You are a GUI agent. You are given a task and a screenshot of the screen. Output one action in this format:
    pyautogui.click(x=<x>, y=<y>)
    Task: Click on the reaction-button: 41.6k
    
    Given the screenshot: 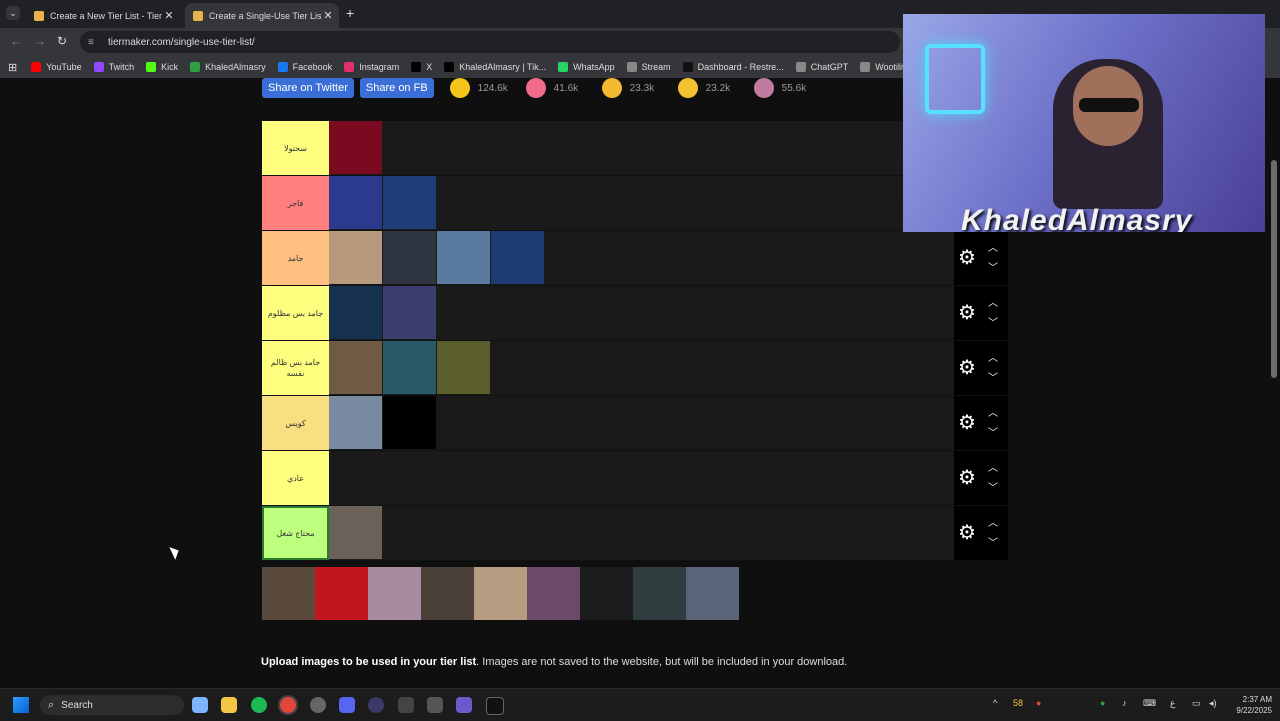 What is the action you would take?
    pyautogui.click(x=558, y=88)
    